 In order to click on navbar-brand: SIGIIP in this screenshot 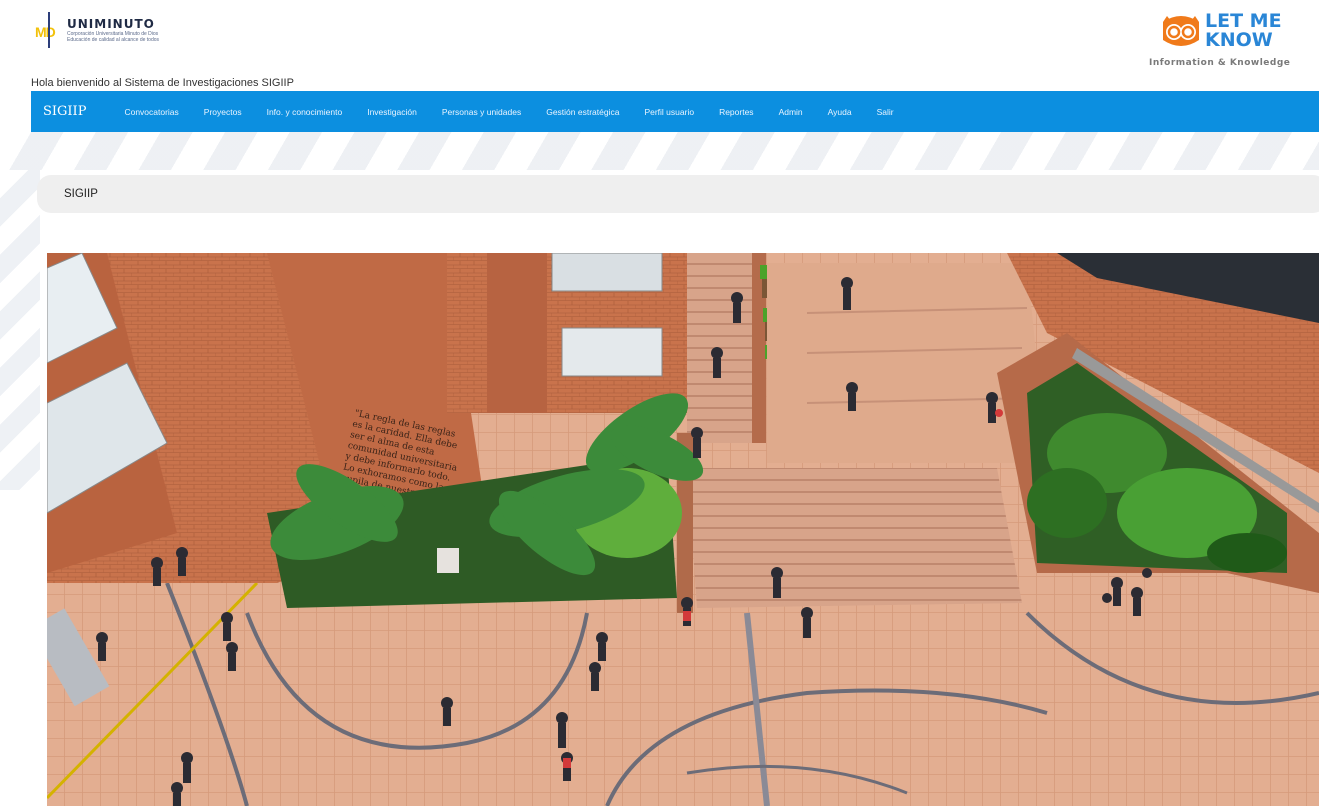, I will do `click(64, 111)`.